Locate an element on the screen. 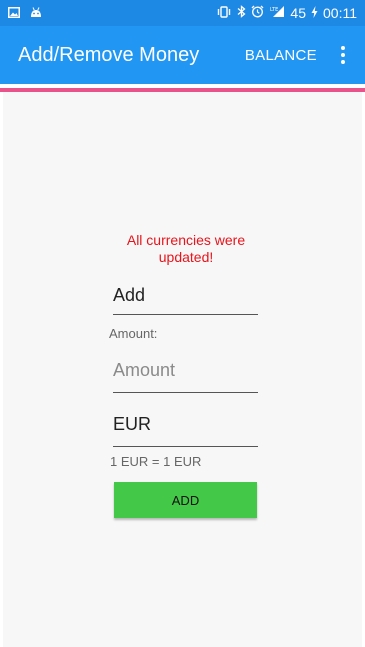 The height and width of the screenshot is (647, 365). alarm-icon is located at coordinates (257, 13).